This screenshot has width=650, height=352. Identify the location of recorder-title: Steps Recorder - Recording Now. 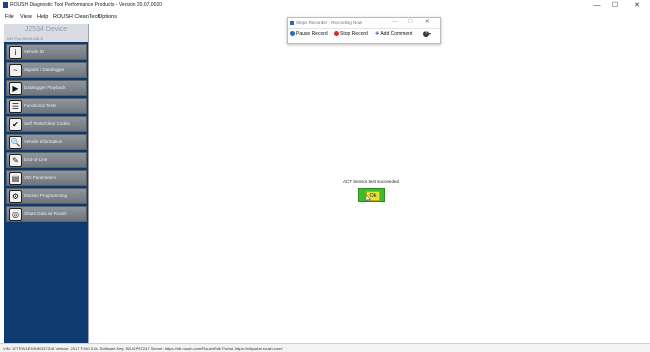
(326, 22).